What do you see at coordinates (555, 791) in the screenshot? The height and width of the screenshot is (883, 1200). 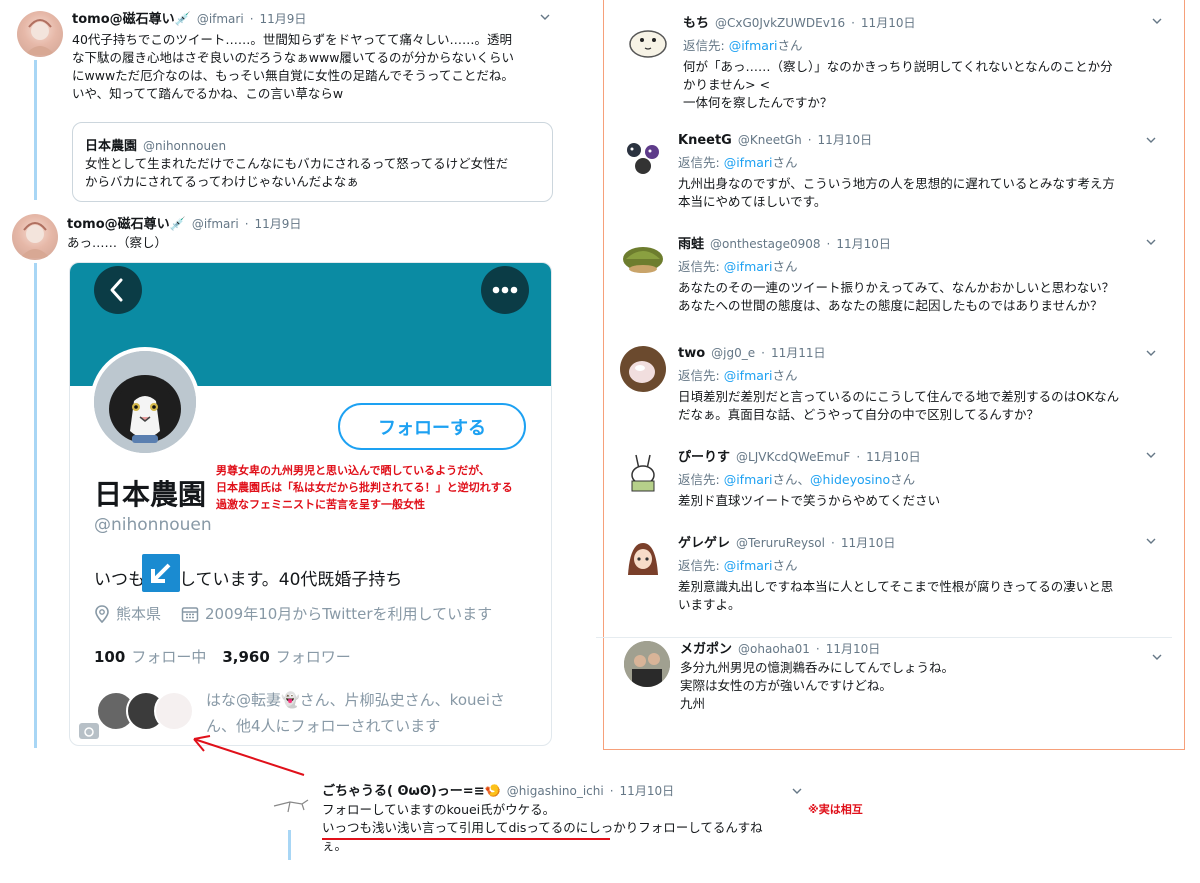 I see `author-handle: @higashino_ichi` at bounding box center [555, 791].